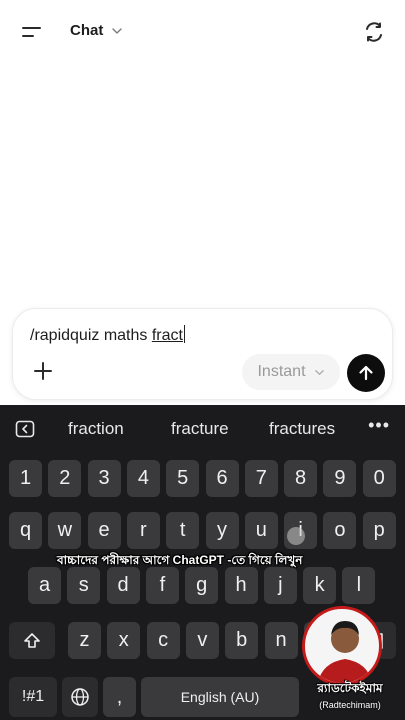 The height and width of the screenshot is (720, 405). What do you see at coordinates (281, 640) in the screenshot?
I see `key-n: n` at bounding box center [281, 640].